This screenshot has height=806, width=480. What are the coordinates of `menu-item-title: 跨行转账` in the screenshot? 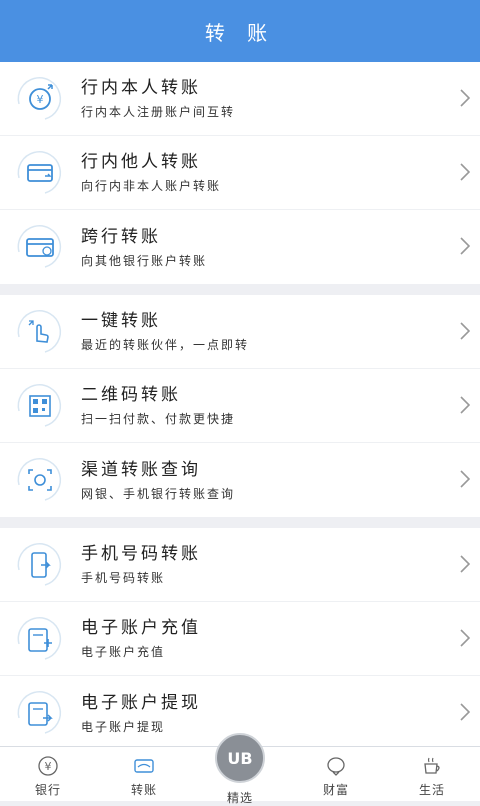 It's located at (121, 236).